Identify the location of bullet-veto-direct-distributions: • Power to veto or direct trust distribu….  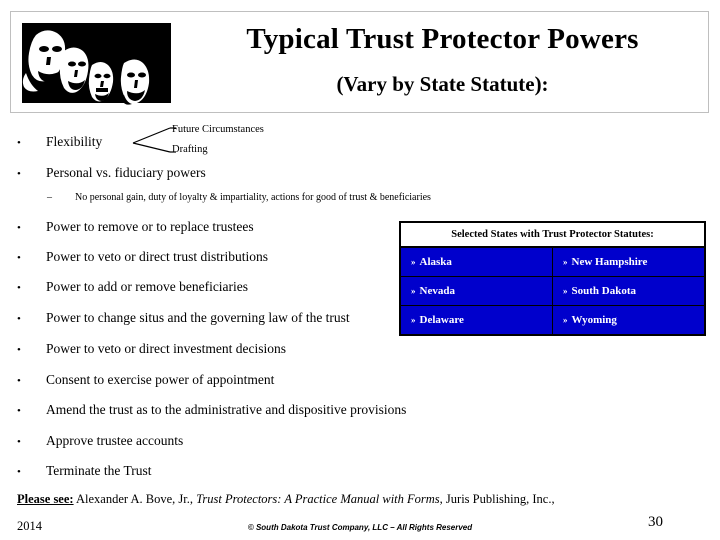
(142, 257).